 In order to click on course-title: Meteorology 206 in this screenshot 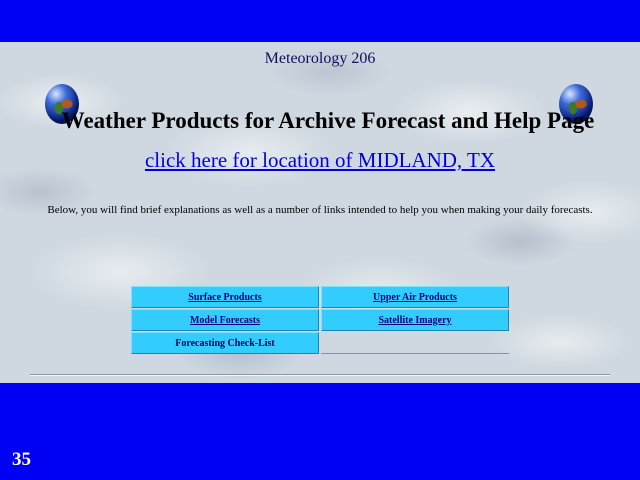, I will do `click(320, 58)`.